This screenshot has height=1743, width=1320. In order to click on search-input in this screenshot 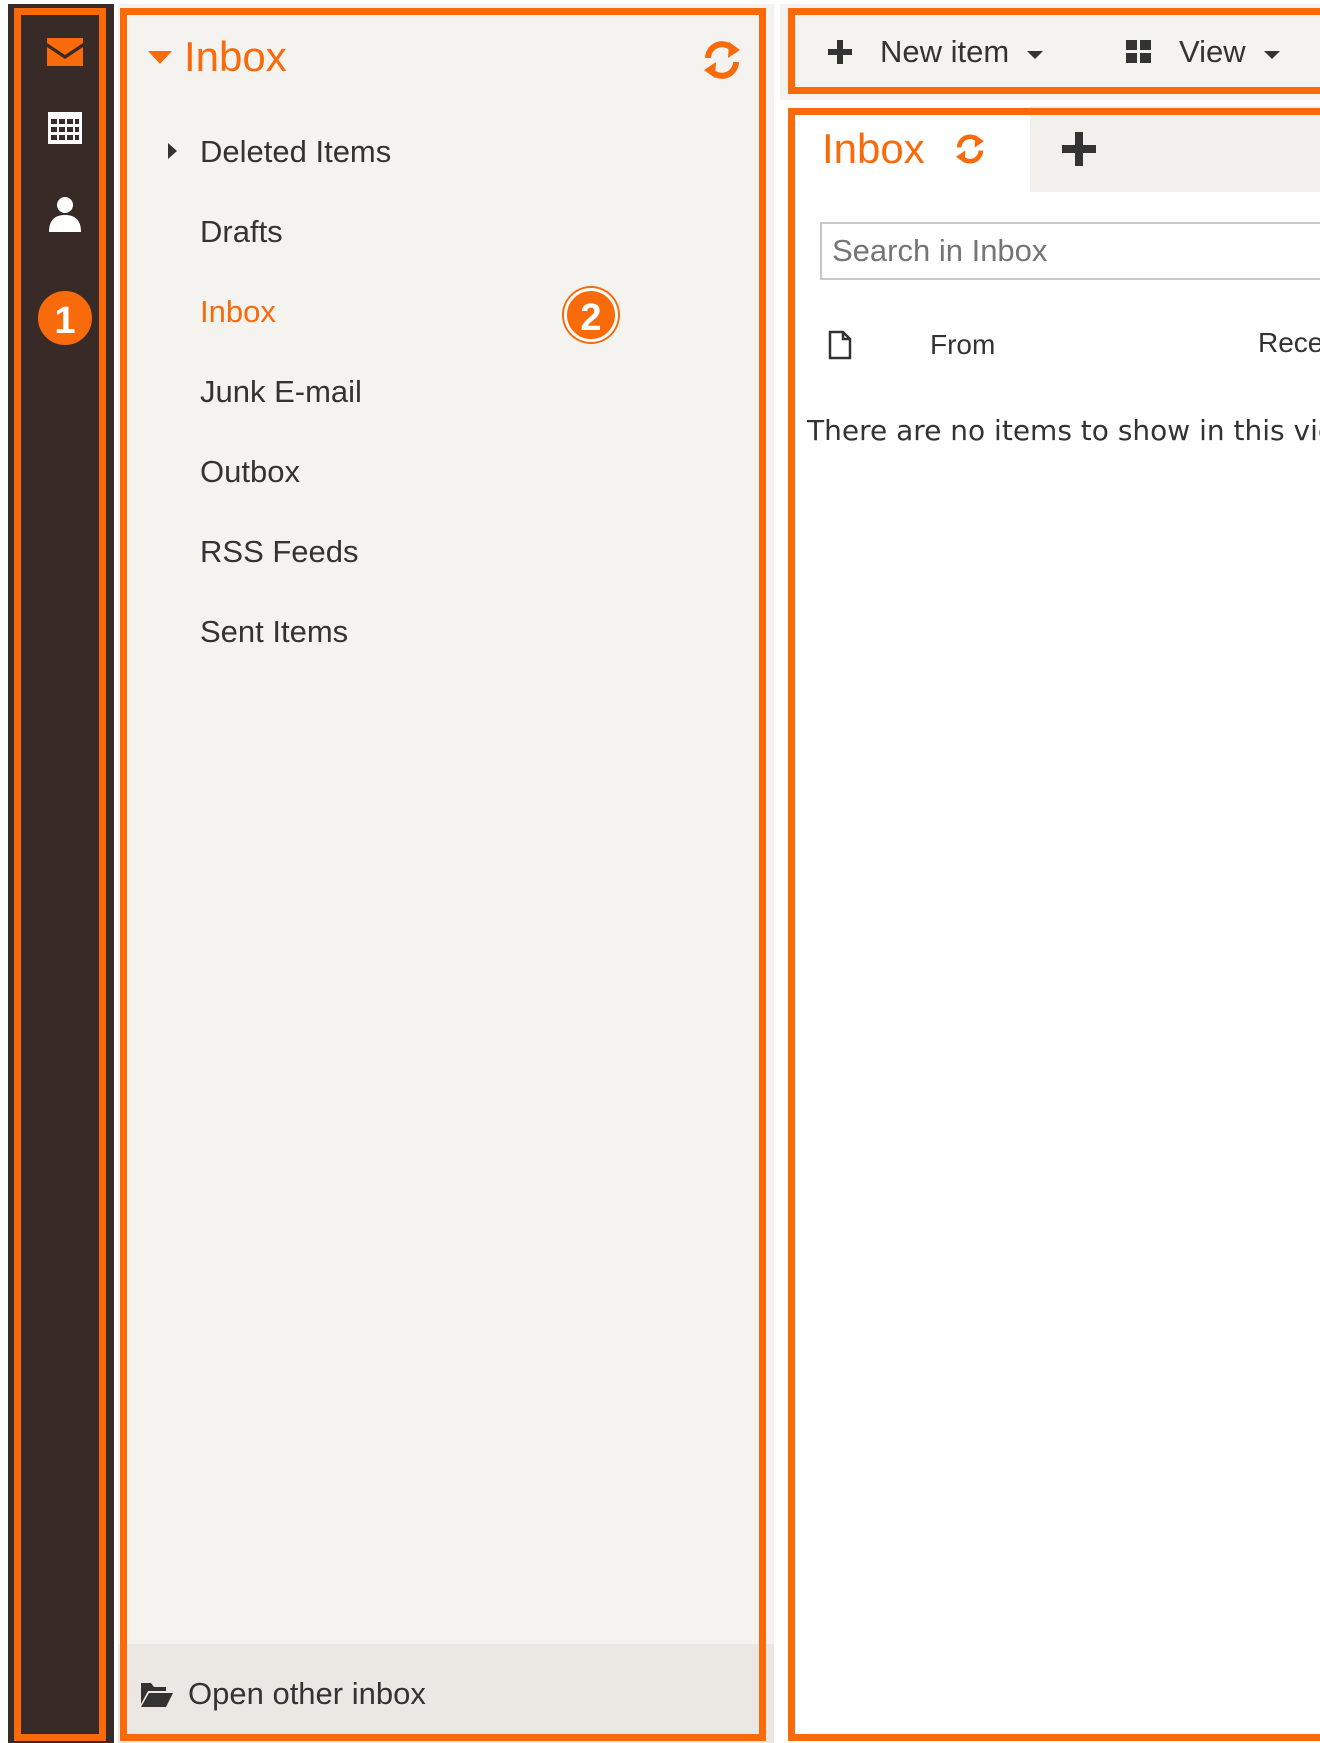, I will do `click(1070, 251)`.